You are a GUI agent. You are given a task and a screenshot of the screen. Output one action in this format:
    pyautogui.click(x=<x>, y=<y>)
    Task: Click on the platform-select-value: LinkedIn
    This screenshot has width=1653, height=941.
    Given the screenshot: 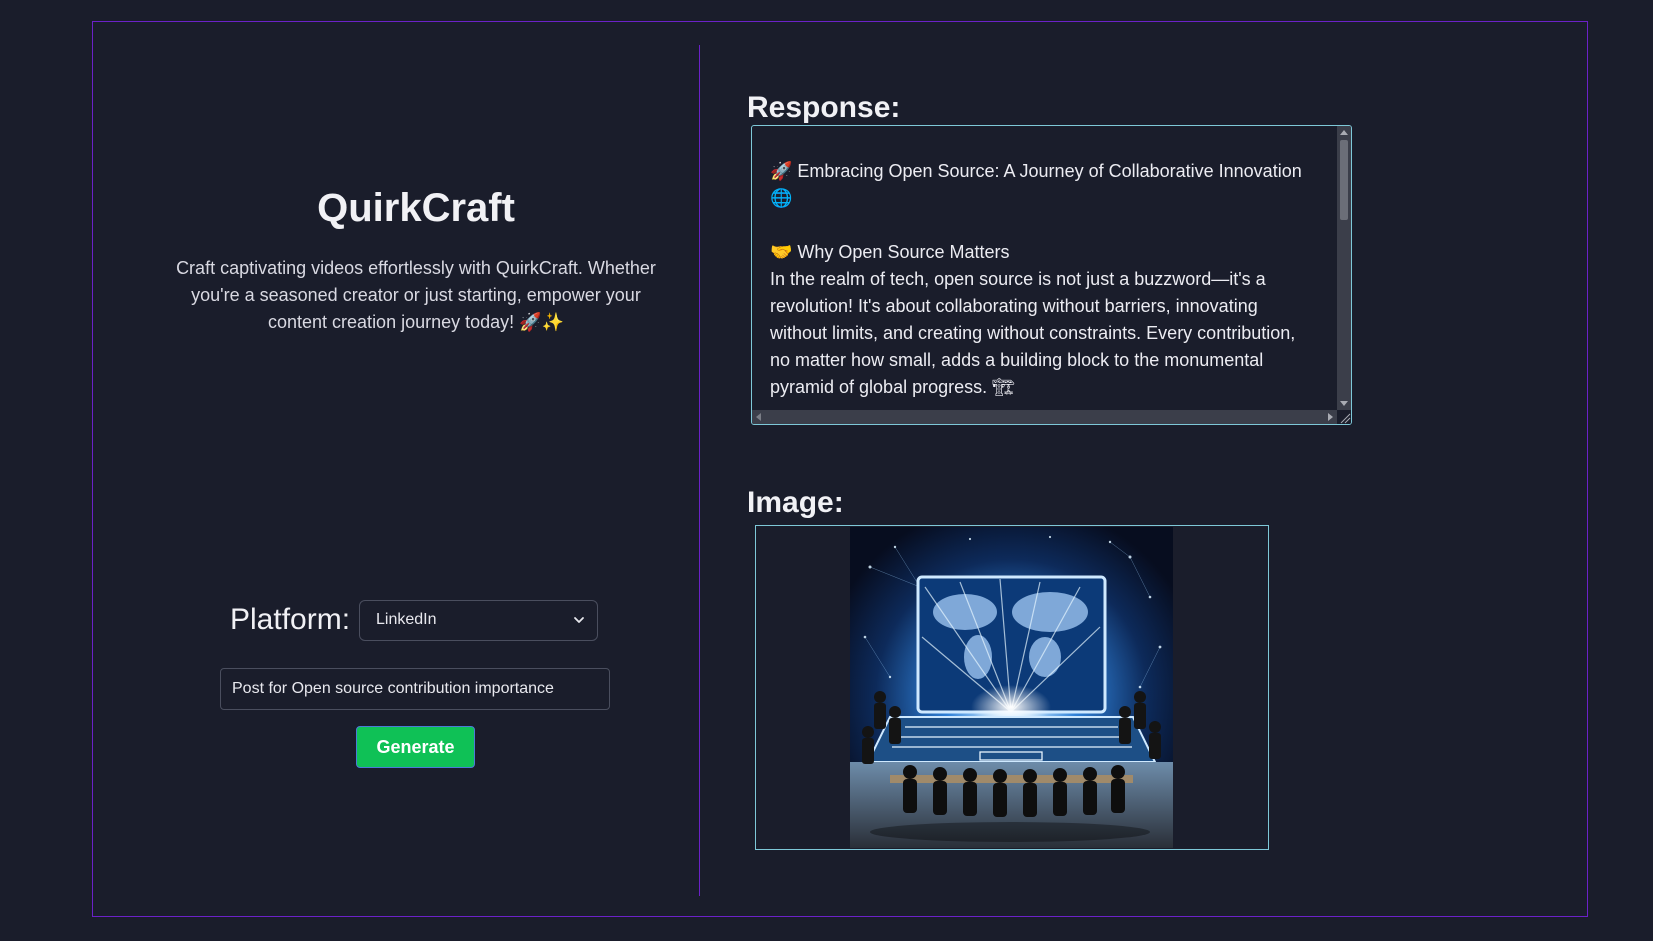 What is the action you would take?
    pyautogui.click(x=406, y=619)
    